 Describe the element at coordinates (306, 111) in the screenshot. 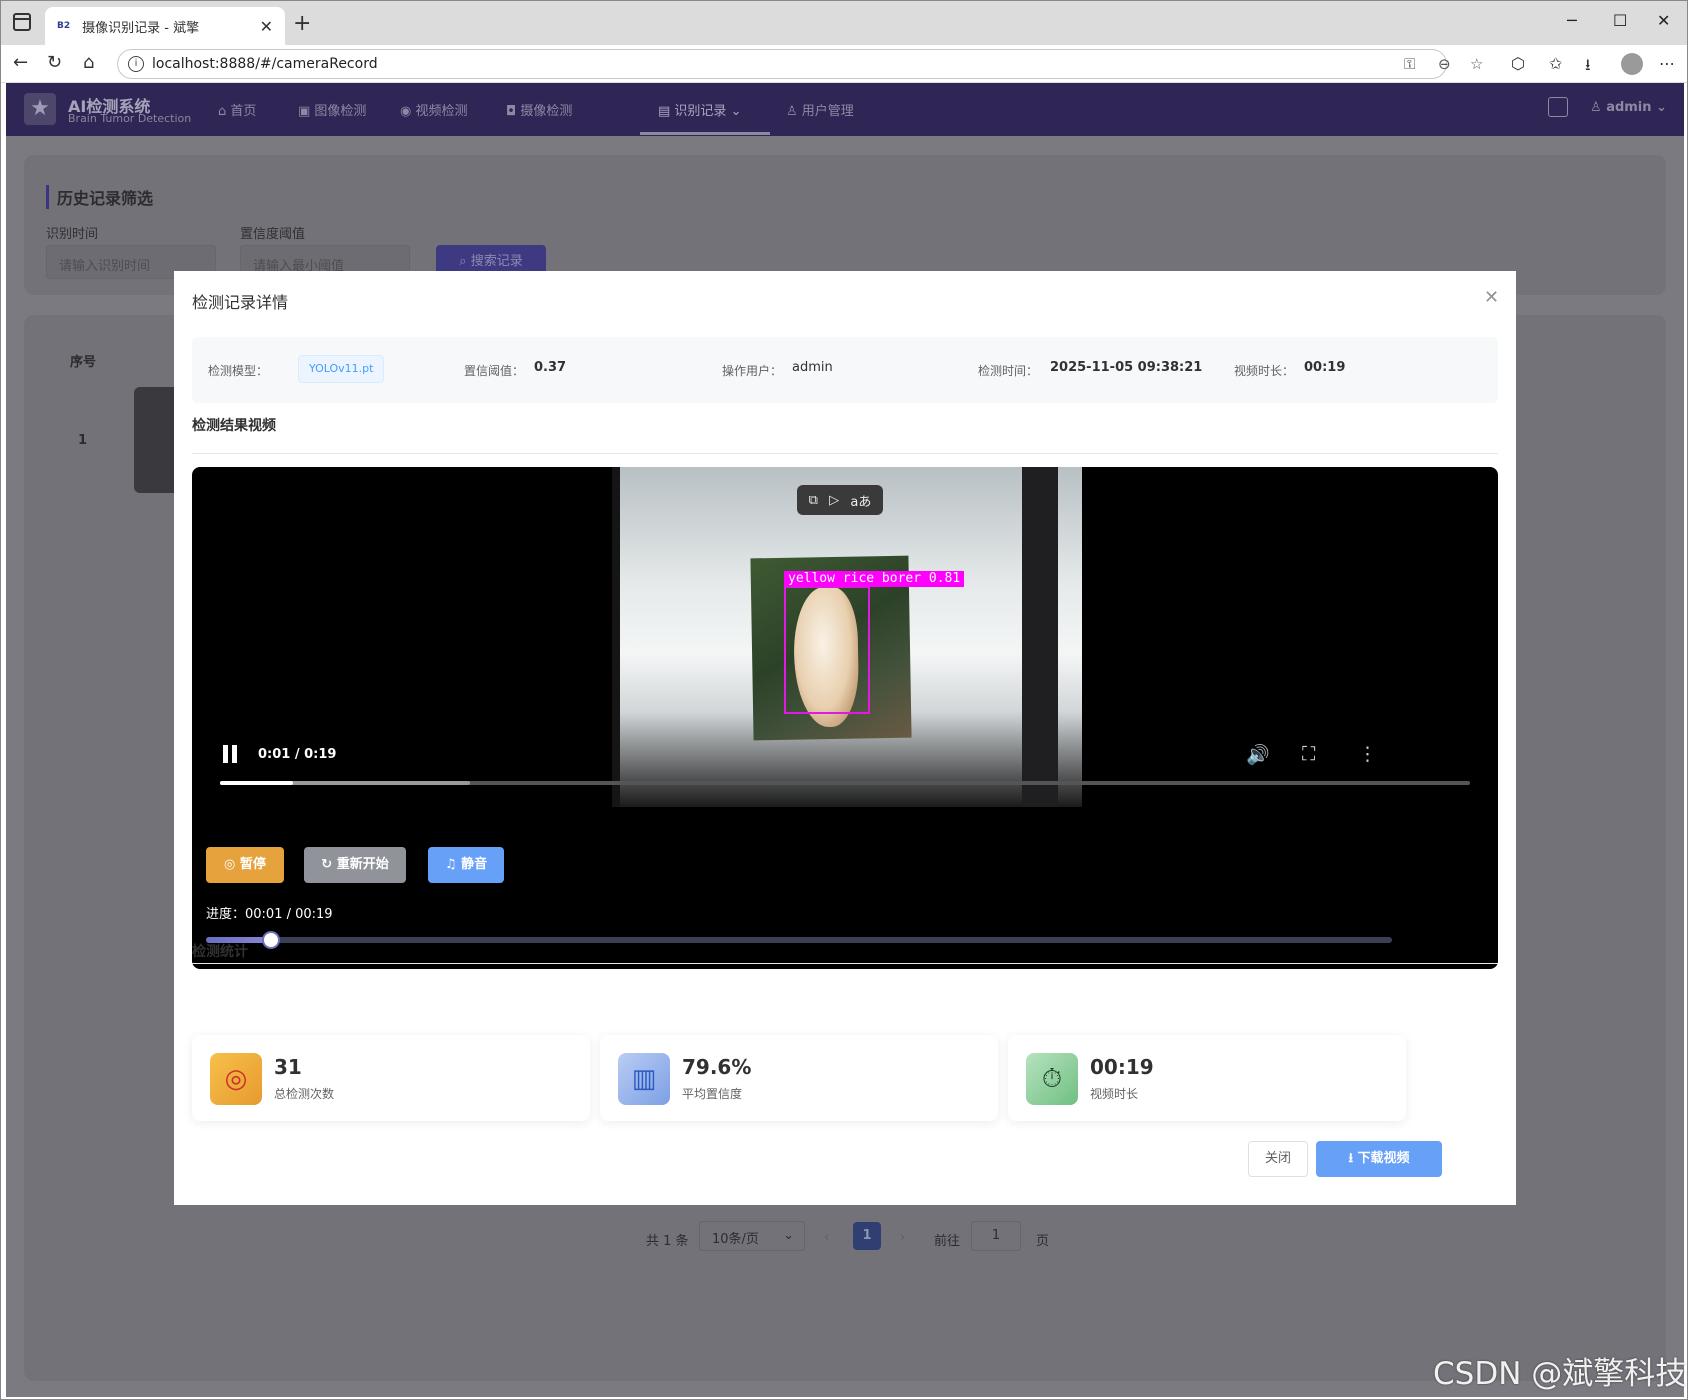

I see `image-icon: ▣` at that location.